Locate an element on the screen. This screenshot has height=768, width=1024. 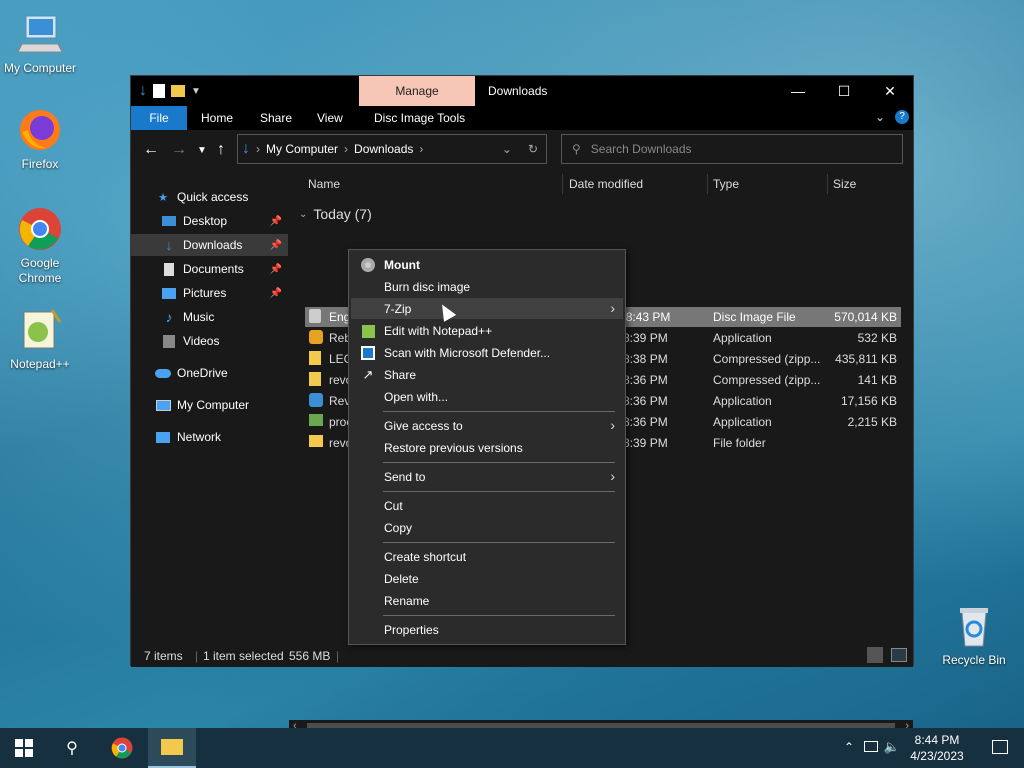
tab-disc-image-tools: Disc Image Tools is located at coordinates (419, 118).